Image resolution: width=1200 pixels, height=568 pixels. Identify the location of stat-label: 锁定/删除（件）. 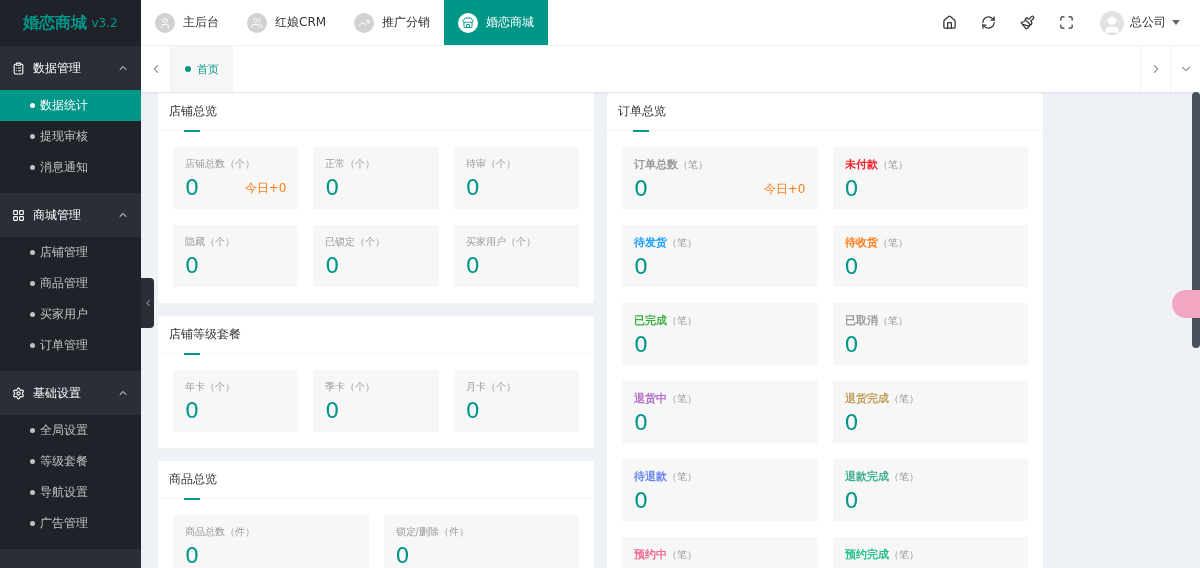
(432, 532).